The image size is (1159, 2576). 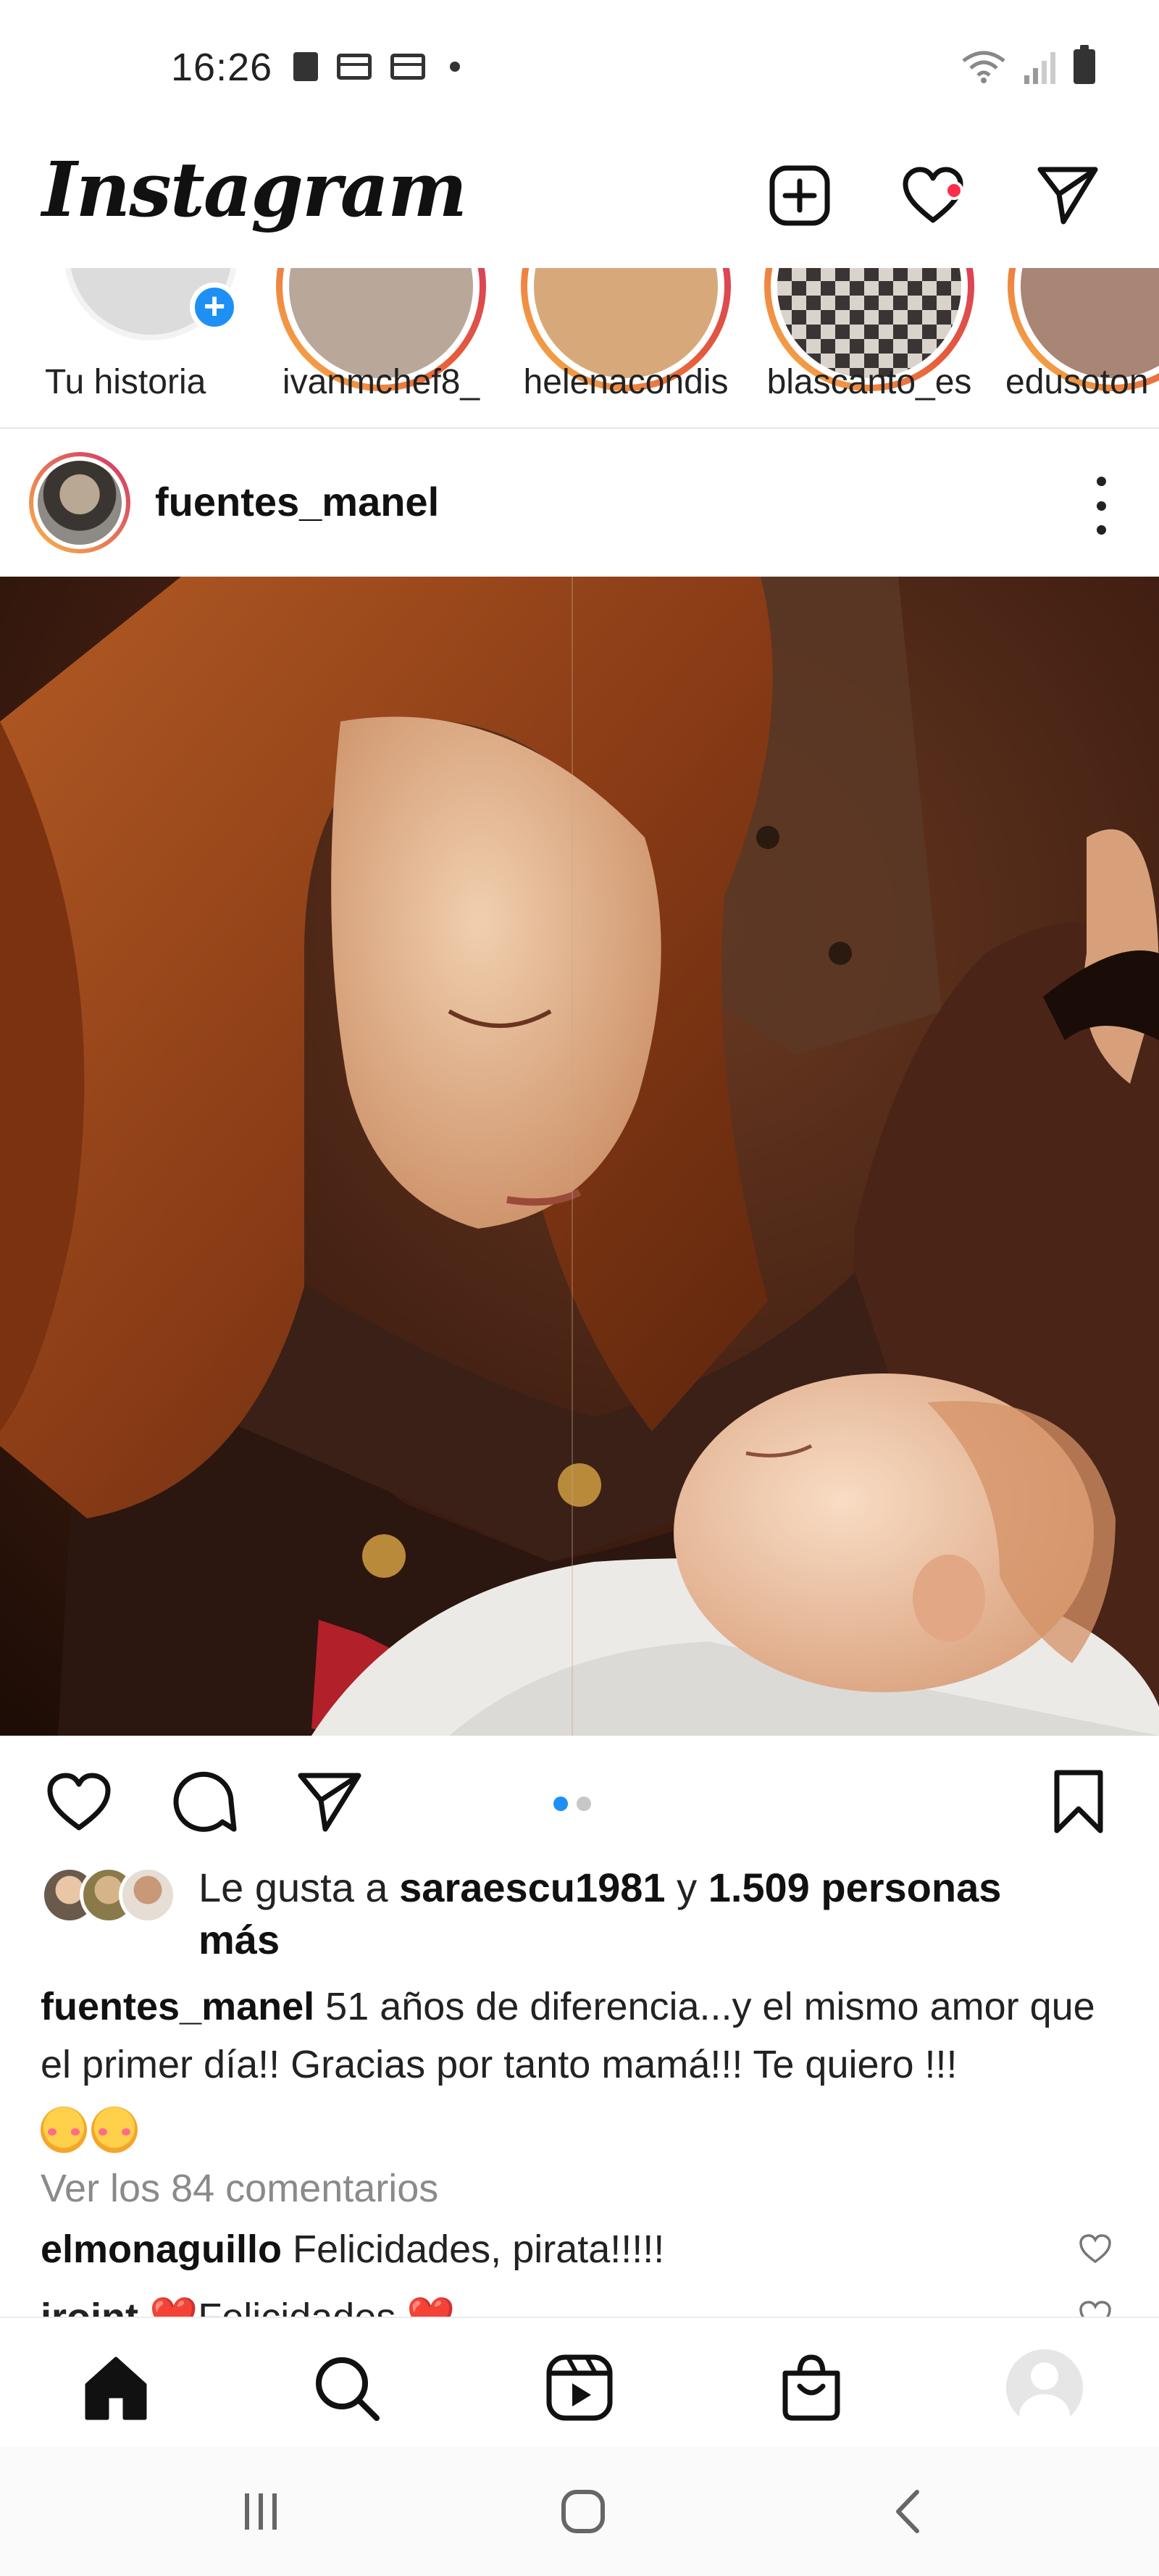 I want to click on comment-username: jroint, so click(x=90, y=2306).